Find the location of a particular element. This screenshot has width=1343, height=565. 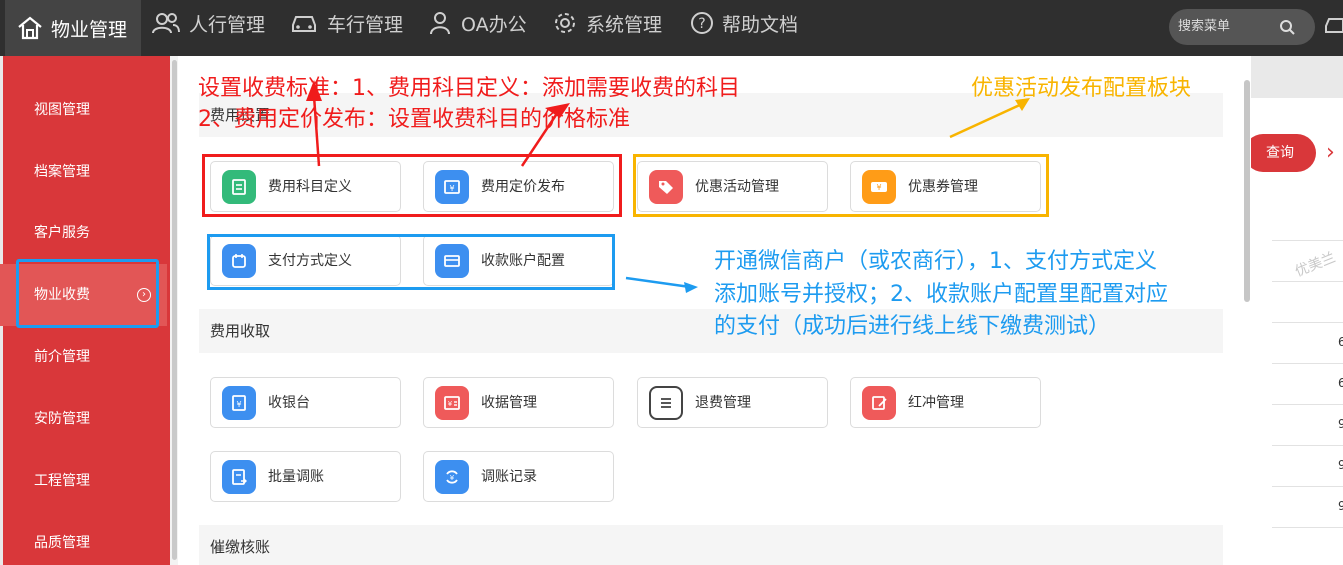

annotation-orange: 优惠活动发布配置板块 is located at coordinates (1081, 88).